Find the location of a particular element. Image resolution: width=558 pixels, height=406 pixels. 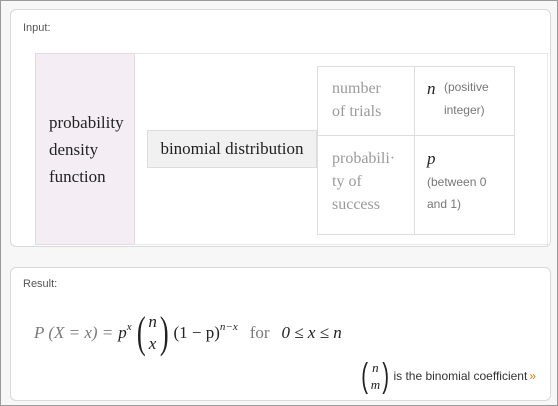

formula-exponent: x is located at coordinates (129, 327).